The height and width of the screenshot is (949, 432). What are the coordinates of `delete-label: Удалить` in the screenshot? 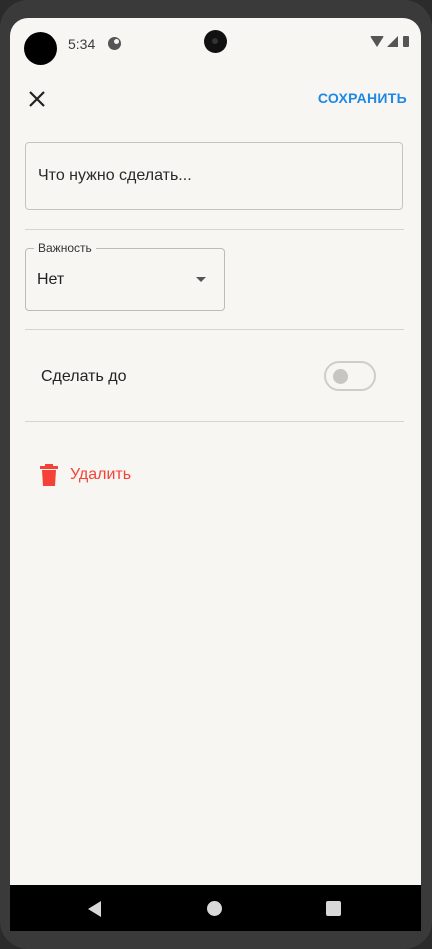 It's located at (101, 474).